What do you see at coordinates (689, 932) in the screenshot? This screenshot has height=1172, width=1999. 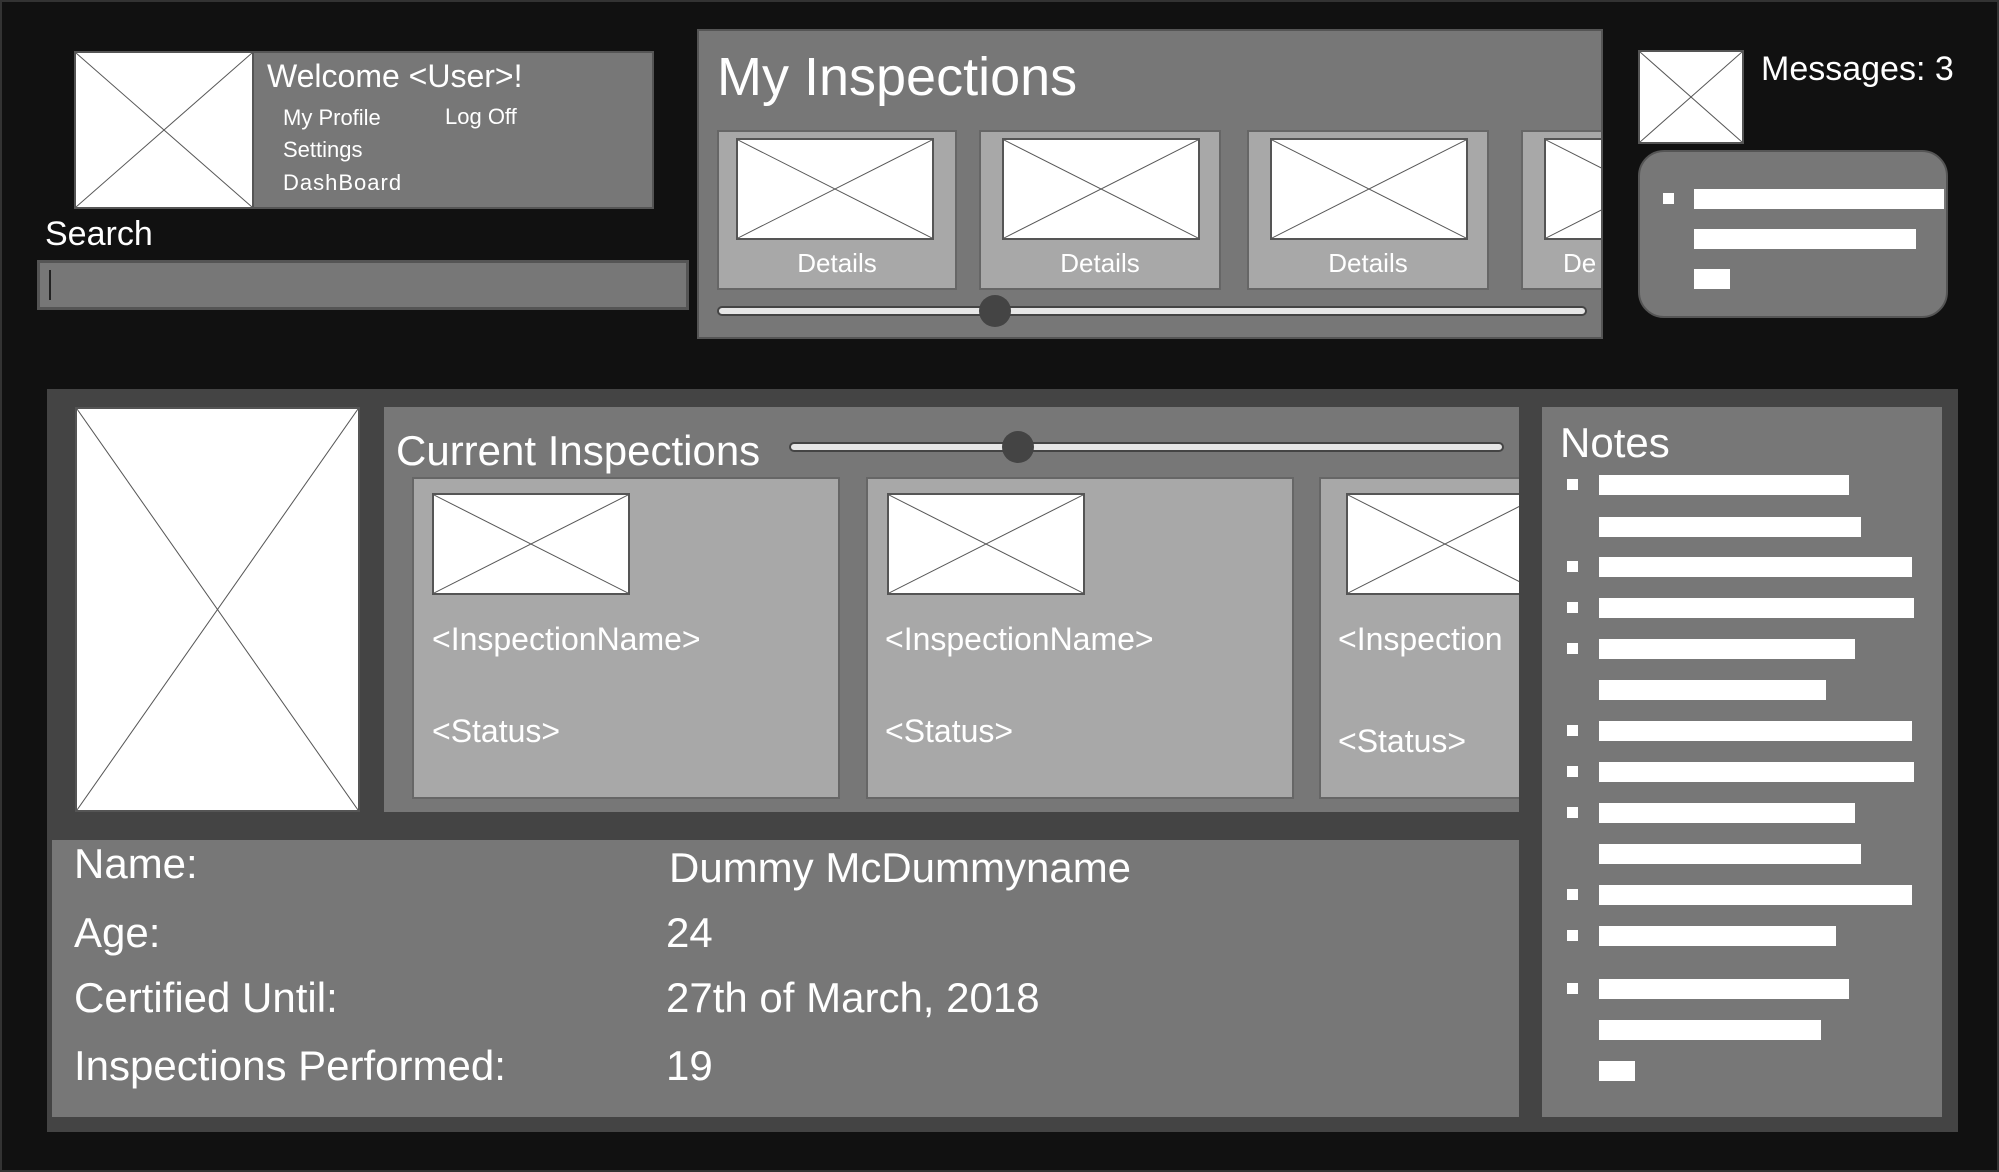 I see `age-value: 24` at bounding box center [689, 932].